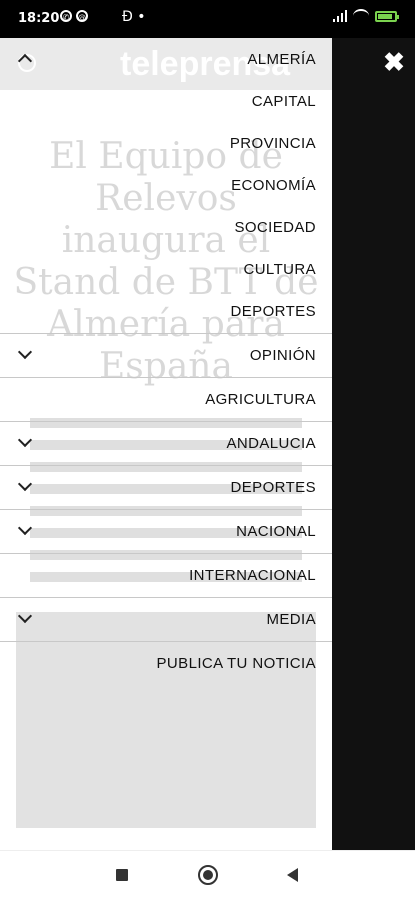 The image size is (415, 901). Describe the element at coordinates (394, 62) in the screenshot. I see `close-icon: ✖` at that location.